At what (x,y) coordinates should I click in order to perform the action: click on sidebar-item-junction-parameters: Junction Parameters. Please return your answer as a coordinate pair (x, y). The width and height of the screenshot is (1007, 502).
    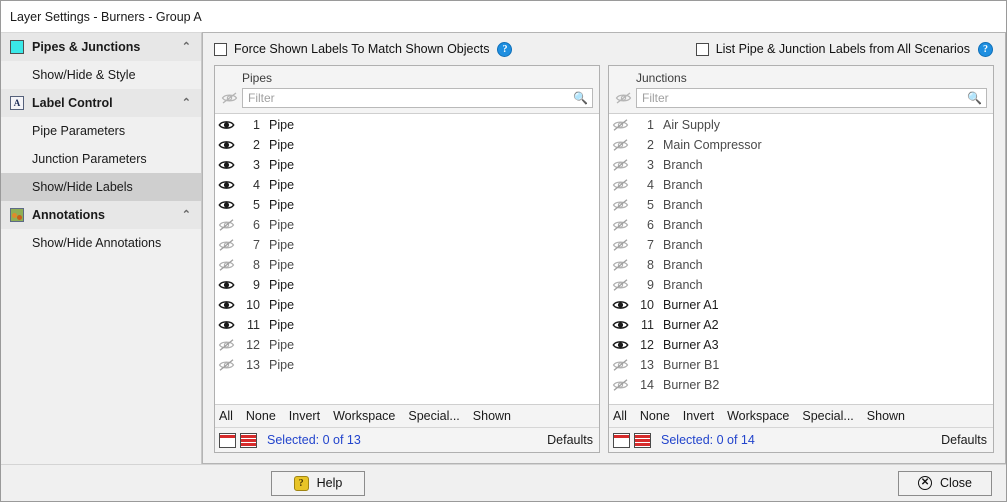
    Looking at the image, I should click on (101, 159).